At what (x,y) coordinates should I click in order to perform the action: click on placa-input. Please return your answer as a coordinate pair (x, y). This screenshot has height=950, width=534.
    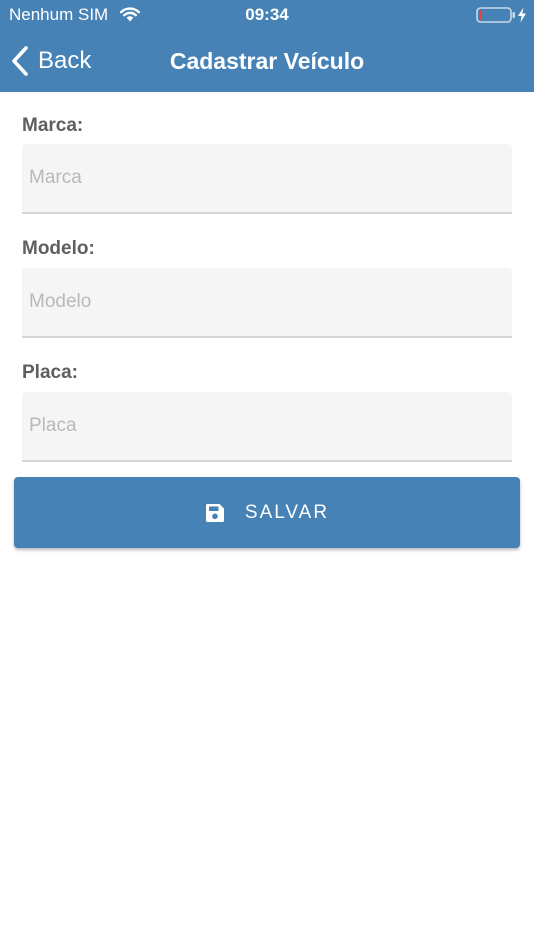
    Looking at the image, I should click on (267, 426).